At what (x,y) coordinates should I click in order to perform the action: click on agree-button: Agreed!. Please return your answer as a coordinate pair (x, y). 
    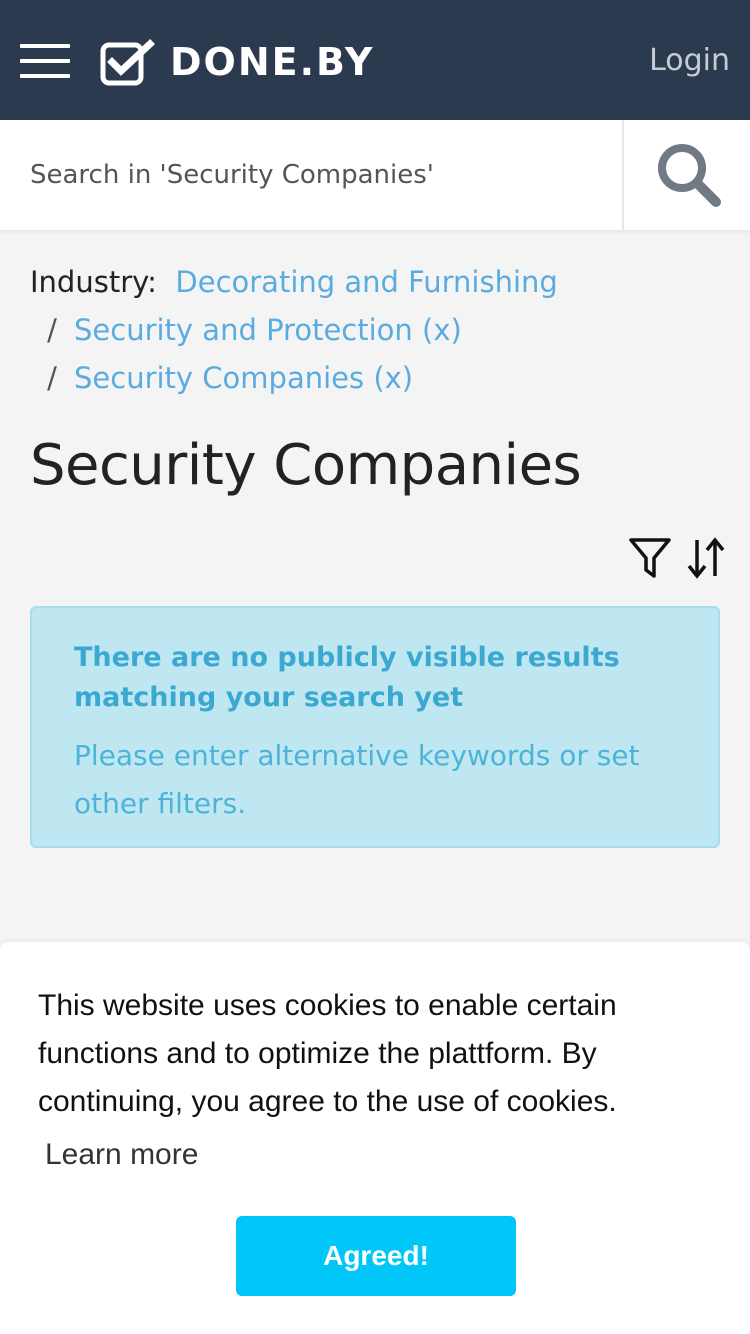
    Looking at the image, I should click on (376, 1256).